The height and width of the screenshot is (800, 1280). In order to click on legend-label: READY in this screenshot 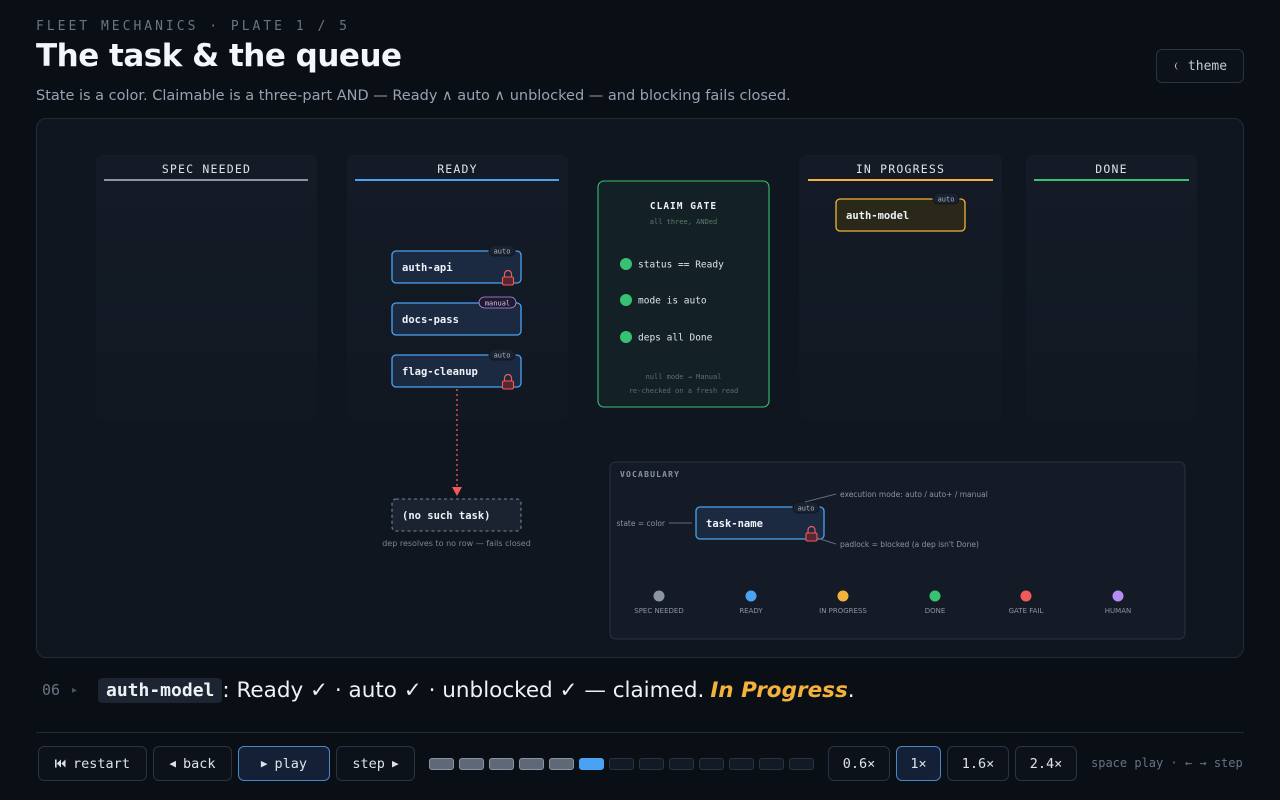, I will do `click(751, 611)`.